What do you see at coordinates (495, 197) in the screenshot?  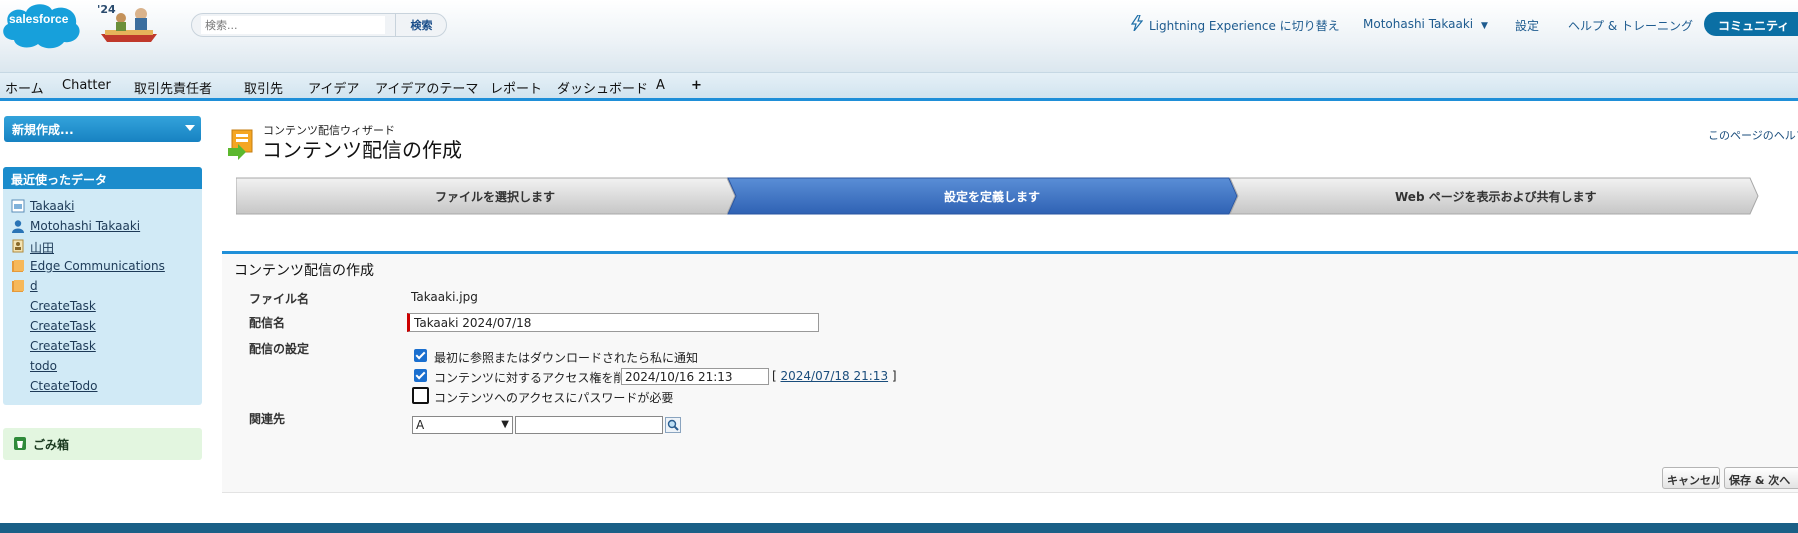 I see `wizard-step-select-file: ファイルを選択します` at bounding box center [495, 197].